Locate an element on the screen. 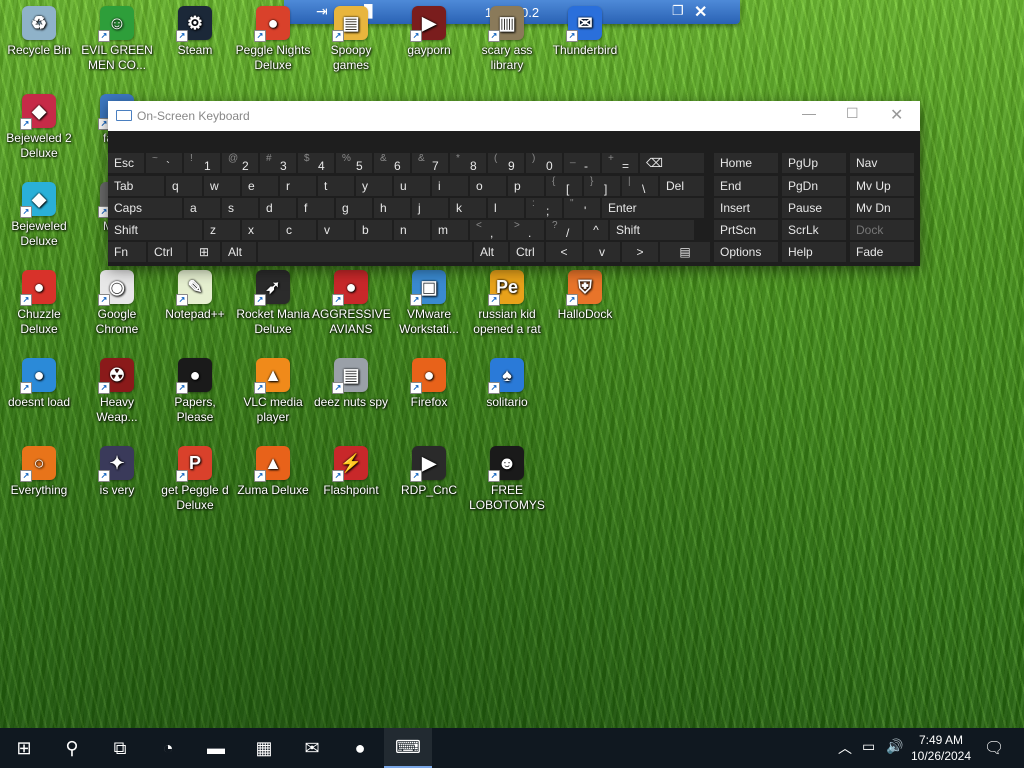  desktop-icon: P ↗ get Peggle d Deluxe is located at coordinates (195, 479).